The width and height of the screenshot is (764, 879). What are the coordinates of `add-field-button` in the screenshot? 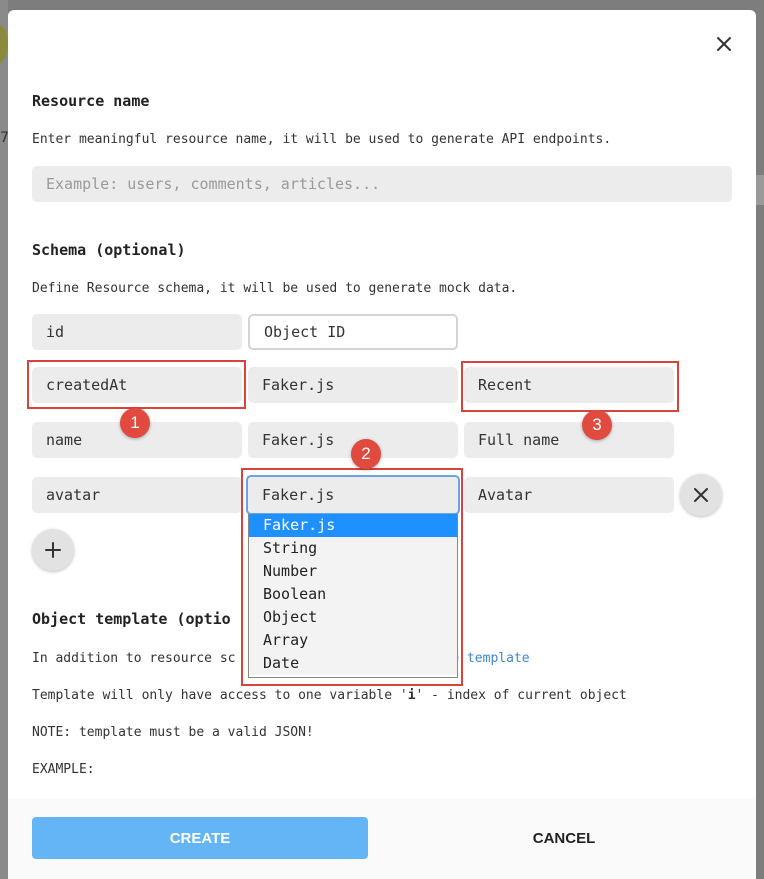 It's located at (53, 550).